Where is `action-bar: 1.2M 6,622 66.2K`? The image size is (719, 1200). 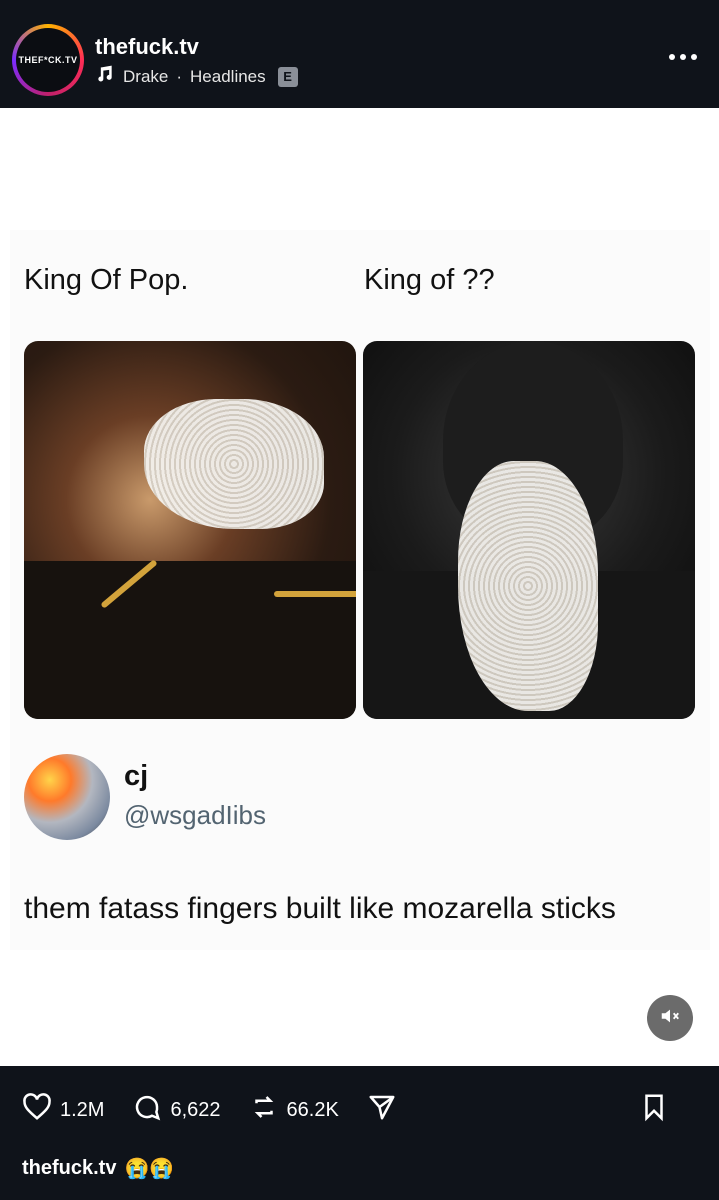 action-bar: 1.2M 6,622 66.2K is located at coordinates (359, 1110).